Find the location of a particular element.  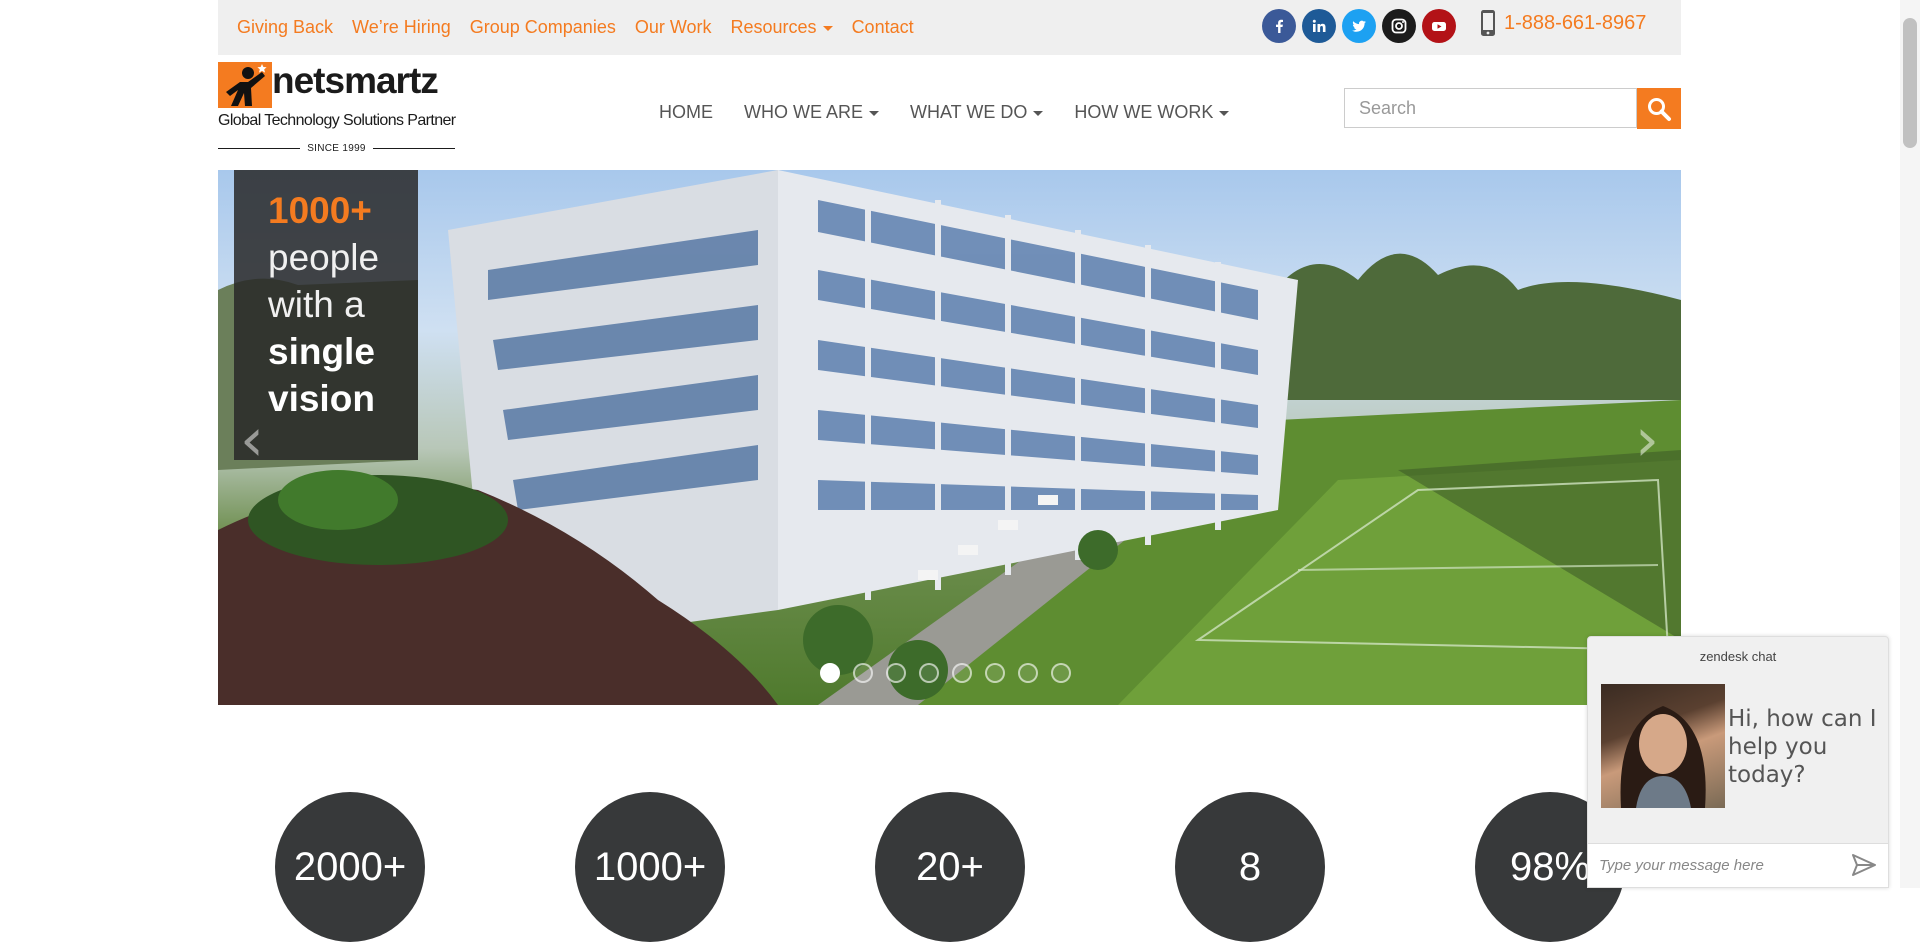

stat-circle: 2000+ is located at coordinates (350, 867).